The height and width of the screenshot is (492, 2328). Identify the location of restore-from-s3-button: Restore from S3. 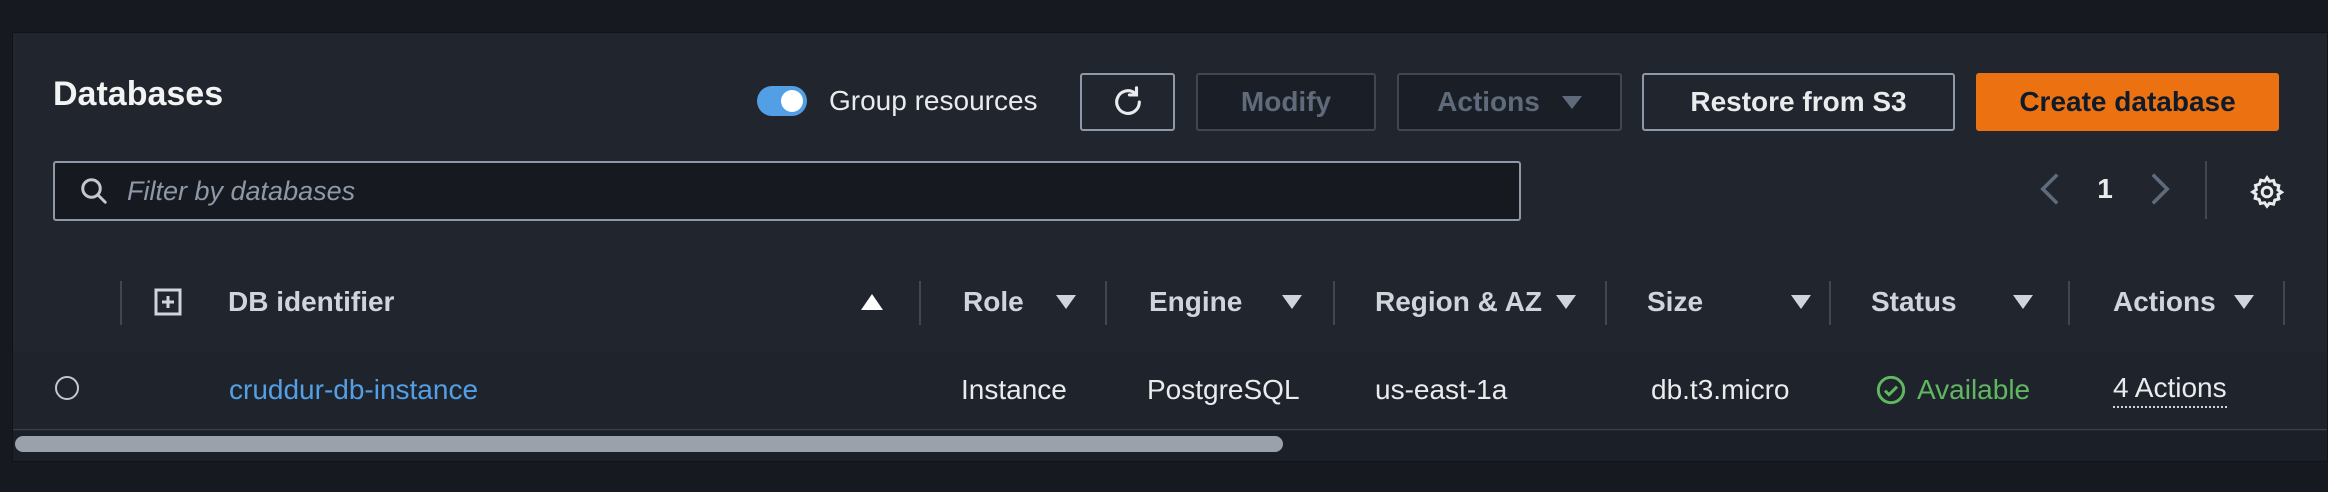
(1798, 102).